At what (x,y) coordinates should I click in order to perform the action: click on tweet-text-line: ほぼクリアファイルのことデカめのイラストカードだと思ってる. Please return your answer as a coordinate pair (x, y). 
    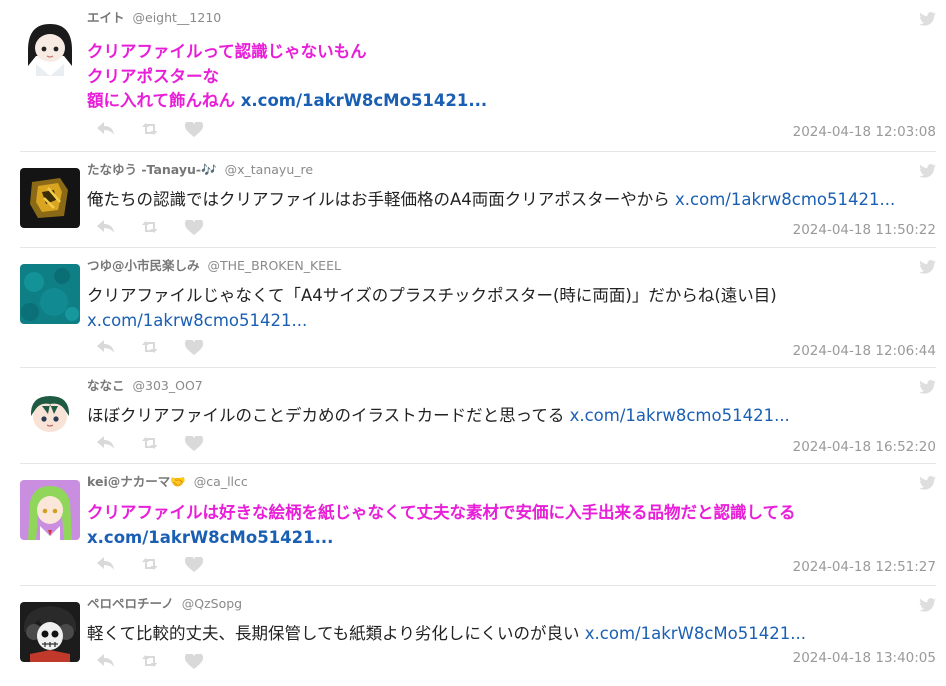
    Looking at the image, I should click on (328, 415).